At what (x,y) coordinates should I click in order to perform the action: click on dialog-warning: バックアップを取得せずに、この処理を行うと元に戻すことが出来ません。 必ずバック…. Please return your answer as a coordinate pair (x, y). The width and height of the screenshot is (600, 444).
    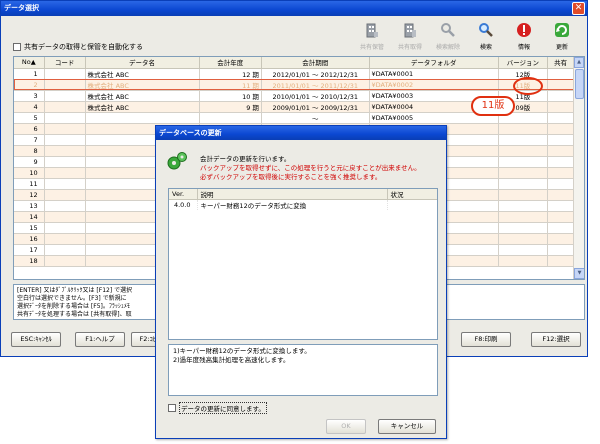
    Looking at the image, I should click on (310, 173).